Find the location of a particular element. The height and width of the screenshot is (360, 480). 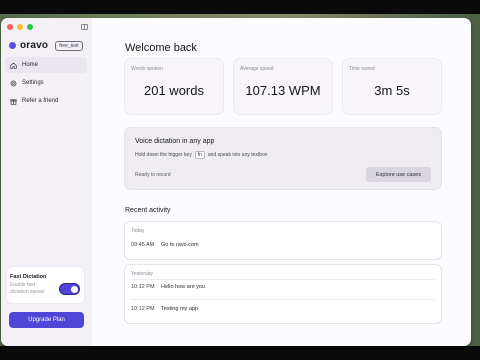

stat-label: Time saved is located at coordinates (362, 69).